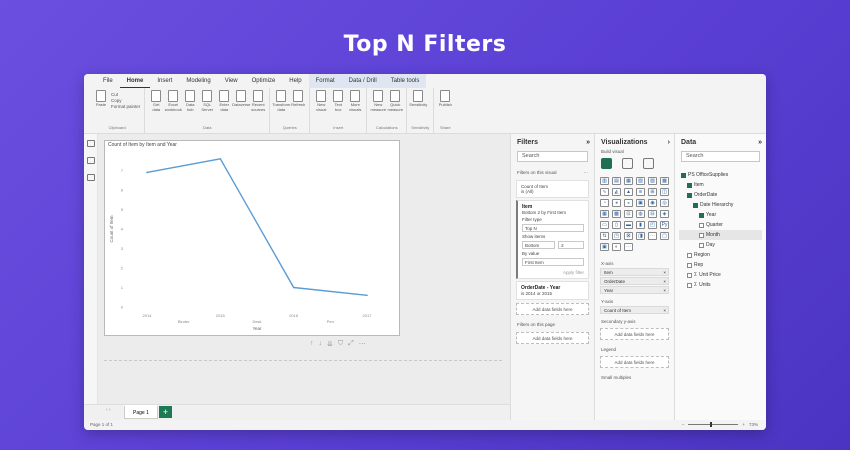 The image size is (850, 450). I want to click on publish-button: Publish, so click(445, 107).